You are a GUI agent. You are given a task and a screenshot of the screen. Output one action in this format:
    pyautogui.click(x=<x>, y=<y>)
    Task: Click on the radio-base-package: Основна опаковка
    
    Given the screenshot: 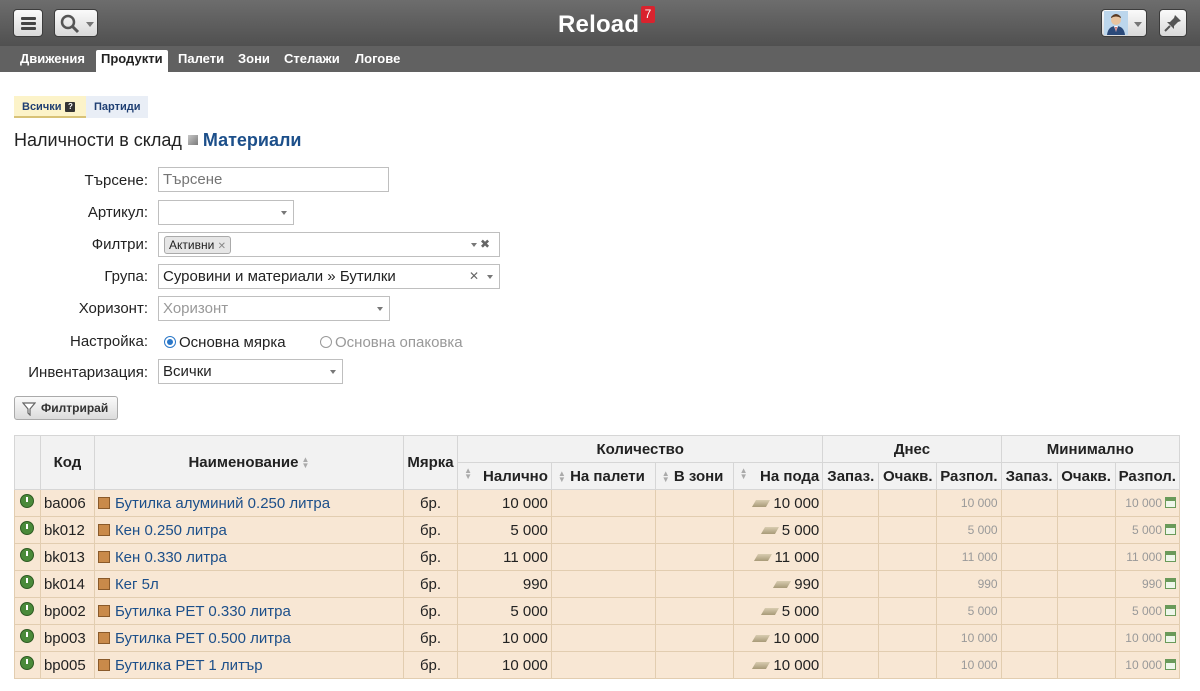 What is the action you would take?
    pyautogui.click(x=391, y=342)
    